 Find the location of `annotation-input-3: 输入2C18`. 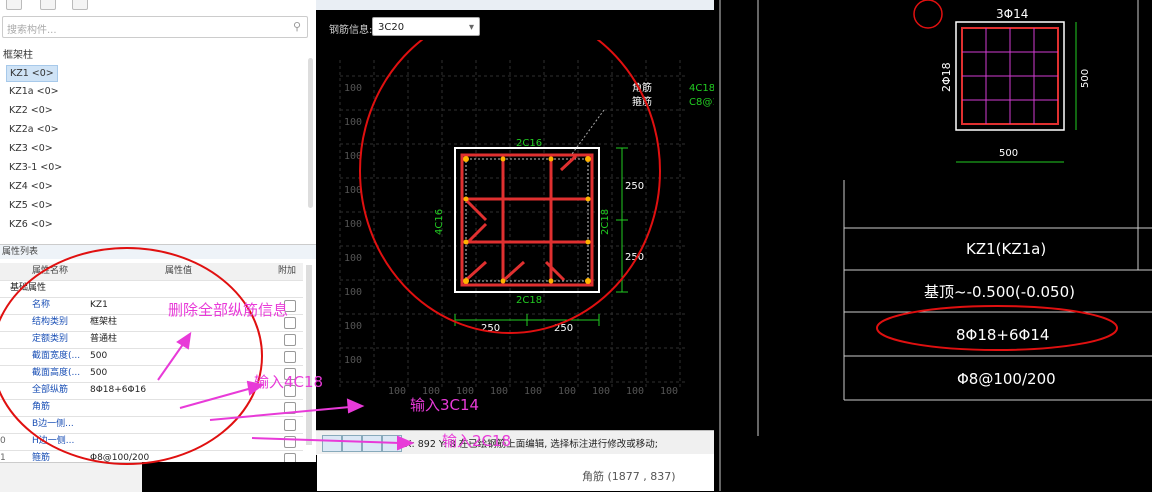

annotation-input-3: 输入2C18 is located at coordinates (477, 441).